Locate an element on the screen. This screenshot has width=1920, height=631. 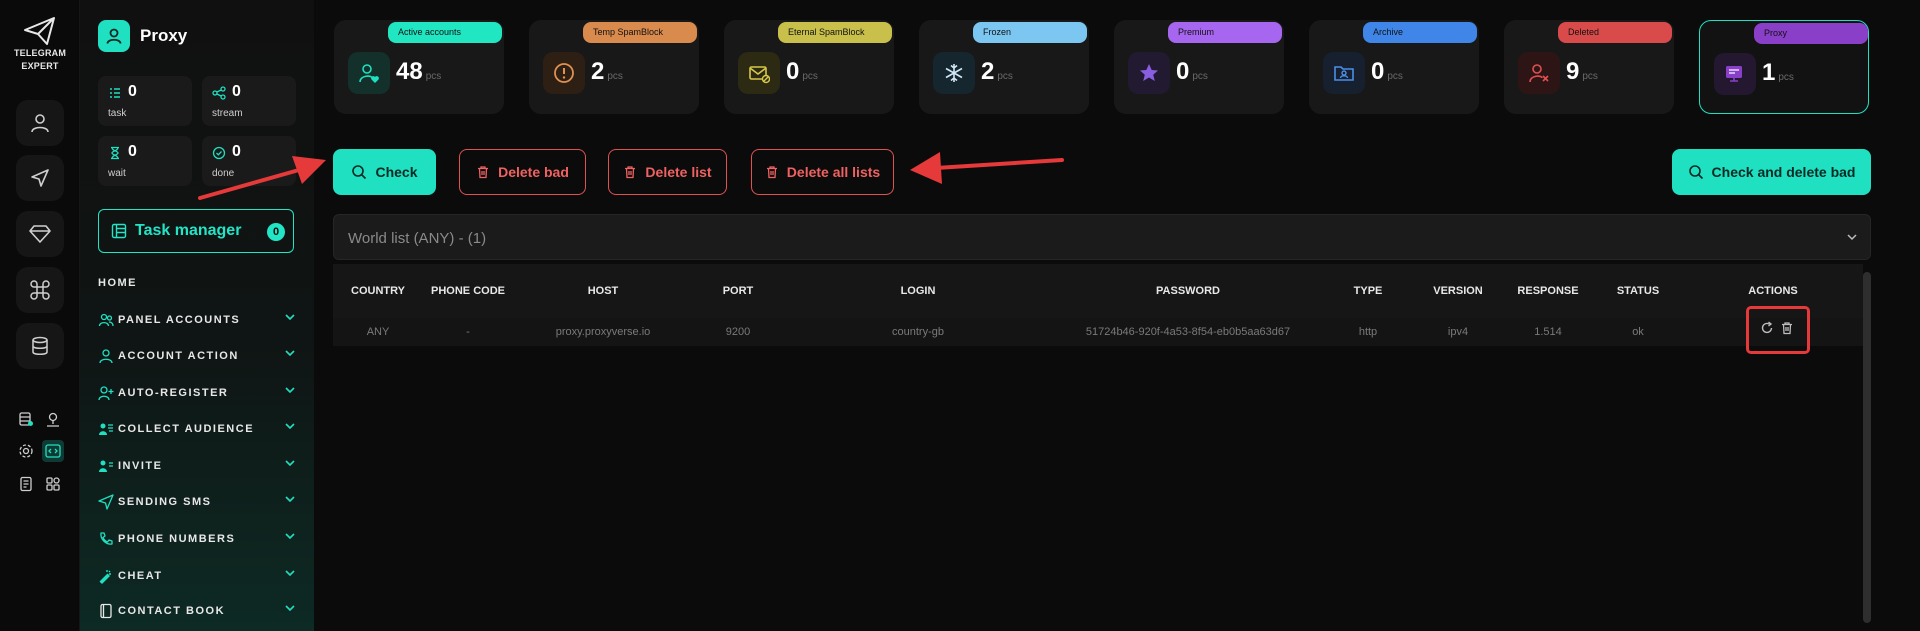
column-header-port: PORT is located at coordinates (738, 291).